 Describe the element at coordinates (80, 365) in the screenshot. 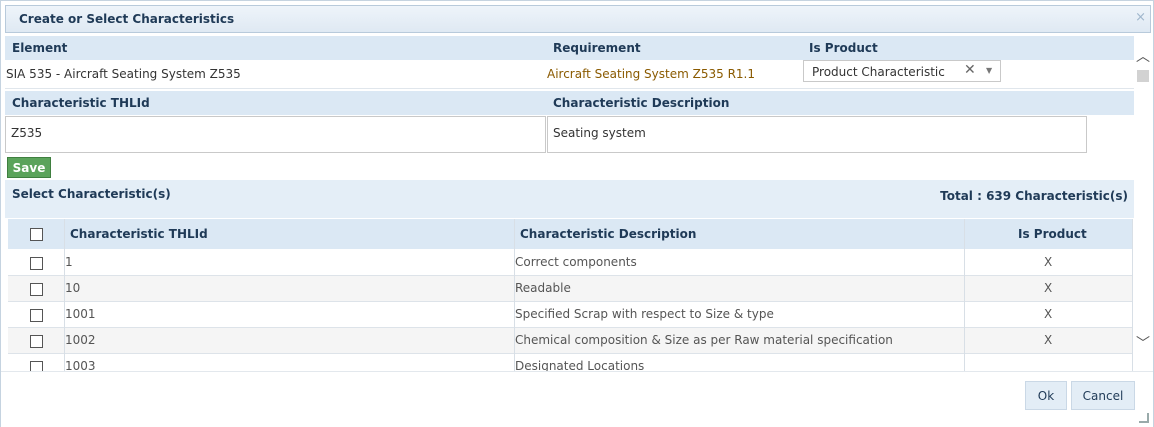

I see `cell-thlid: 1003` at that location.